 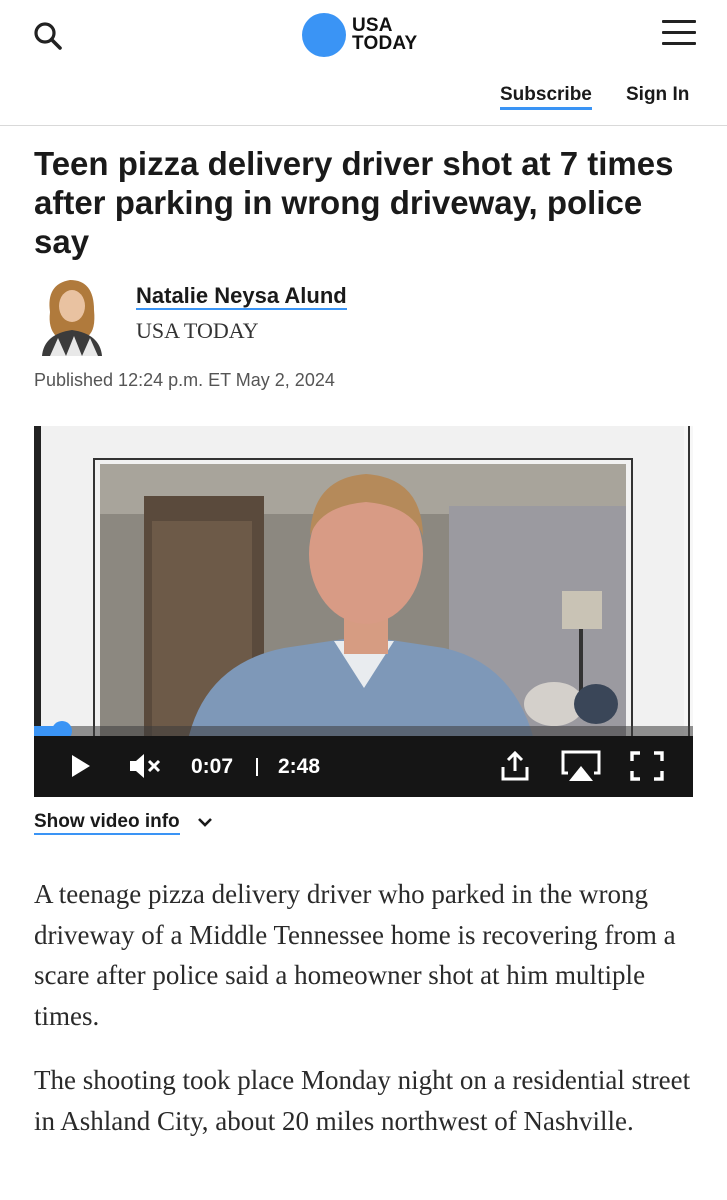 What do you see at coordinates (184, 380) in the screenshot?
I see `publish-date: Published 12:24 p.m. ET May 2, 2024` at bounding box center [184, 380].